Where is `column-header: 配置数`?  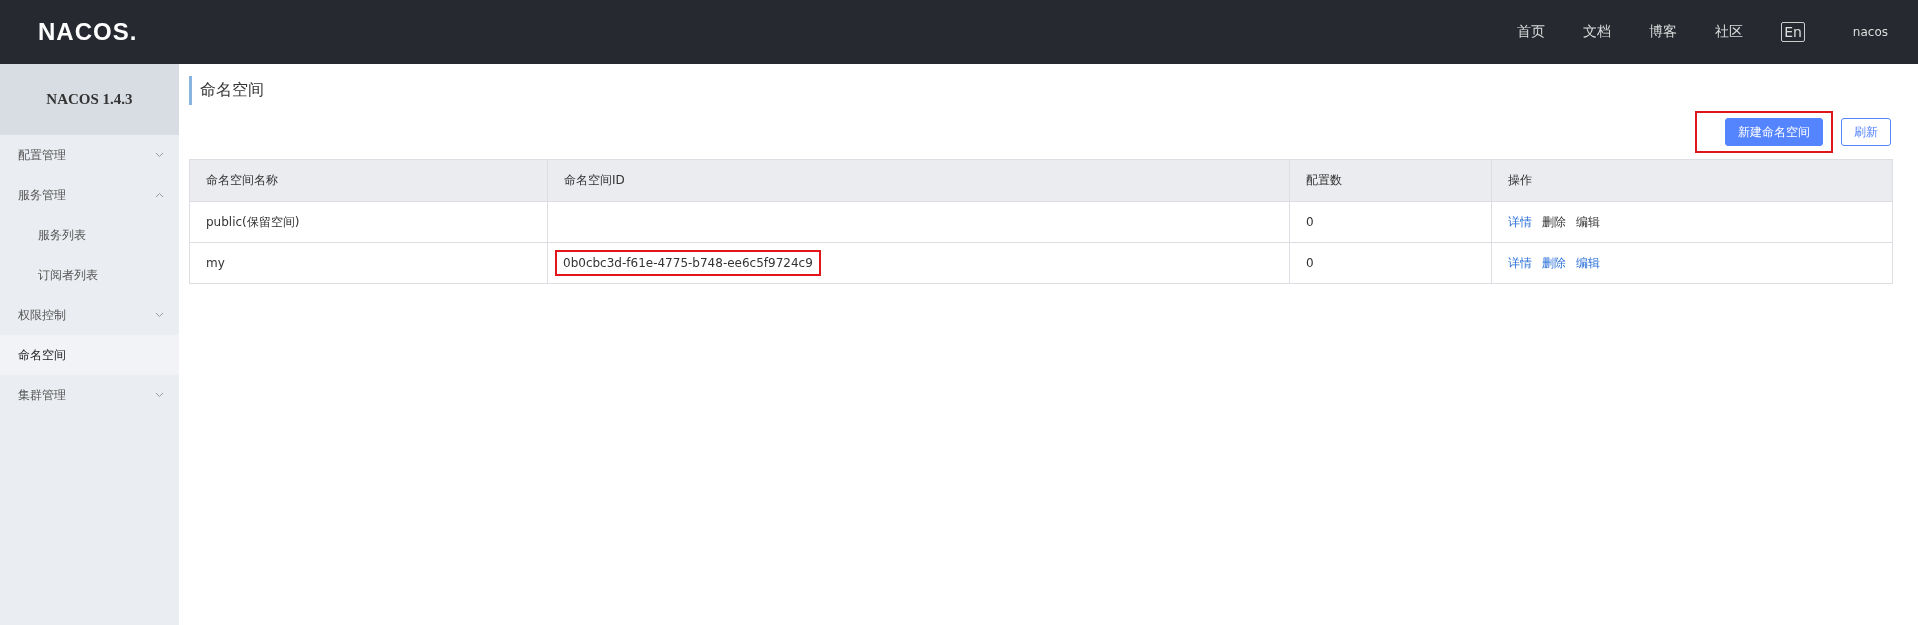 column-header: 配置数 is located at coordinates (1391, 180).